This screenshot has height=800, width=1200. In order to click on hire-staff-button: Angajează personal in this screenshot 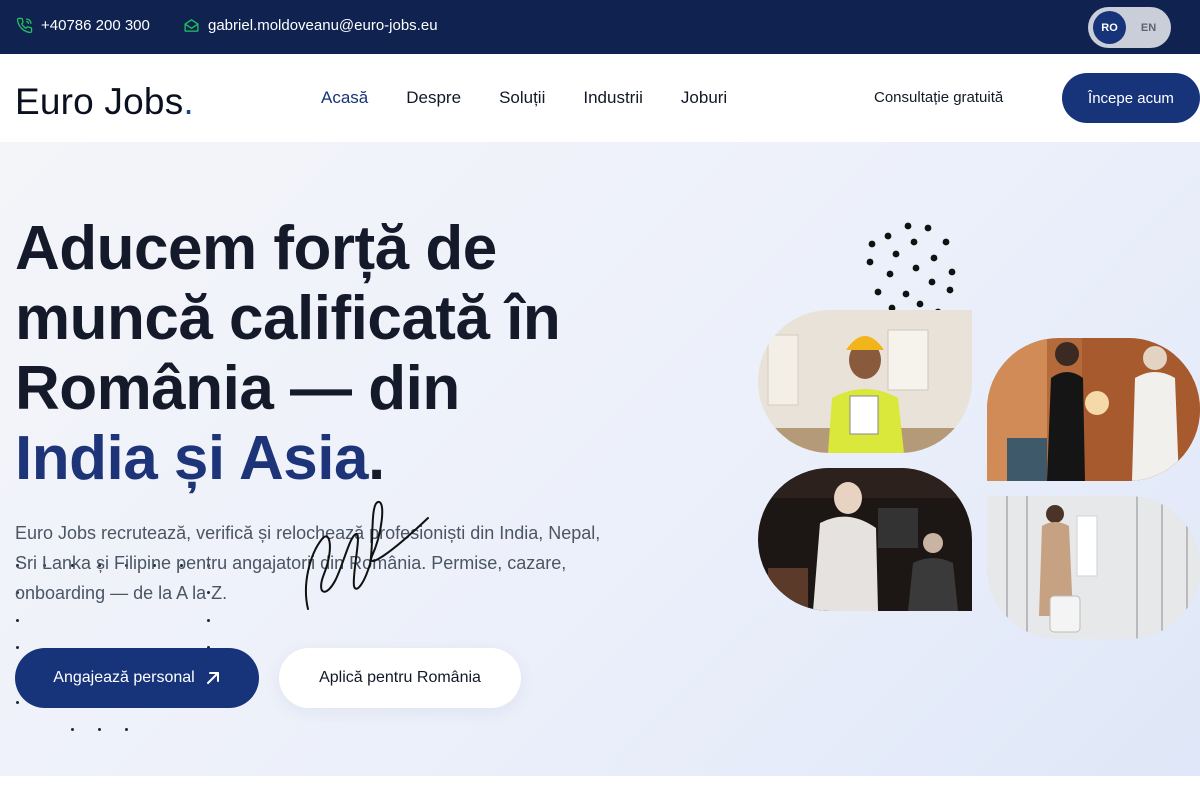, I will do `click(137, 678)`.